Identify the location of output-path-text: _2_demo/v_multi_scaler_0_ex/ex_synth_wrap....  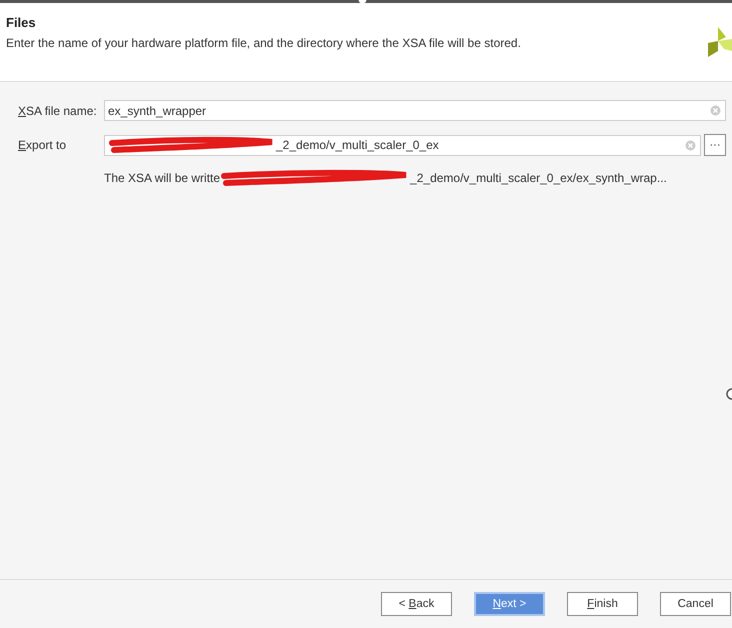
(538, 178).